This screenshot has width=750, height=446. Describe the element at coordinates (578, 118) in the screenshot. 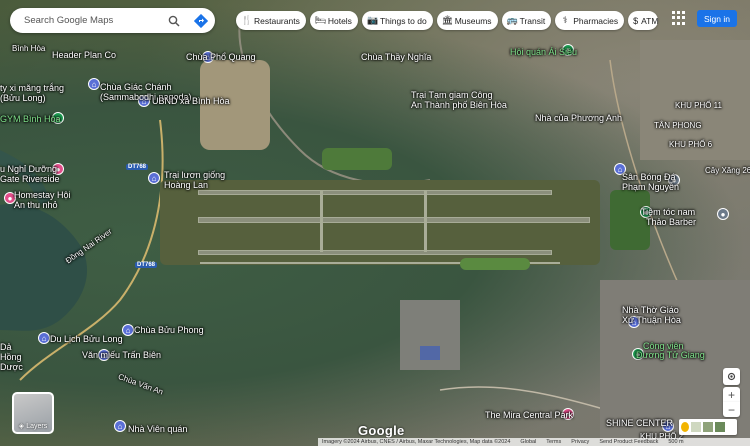

I see `place-label: Nhà của Phương Anh` at that location.